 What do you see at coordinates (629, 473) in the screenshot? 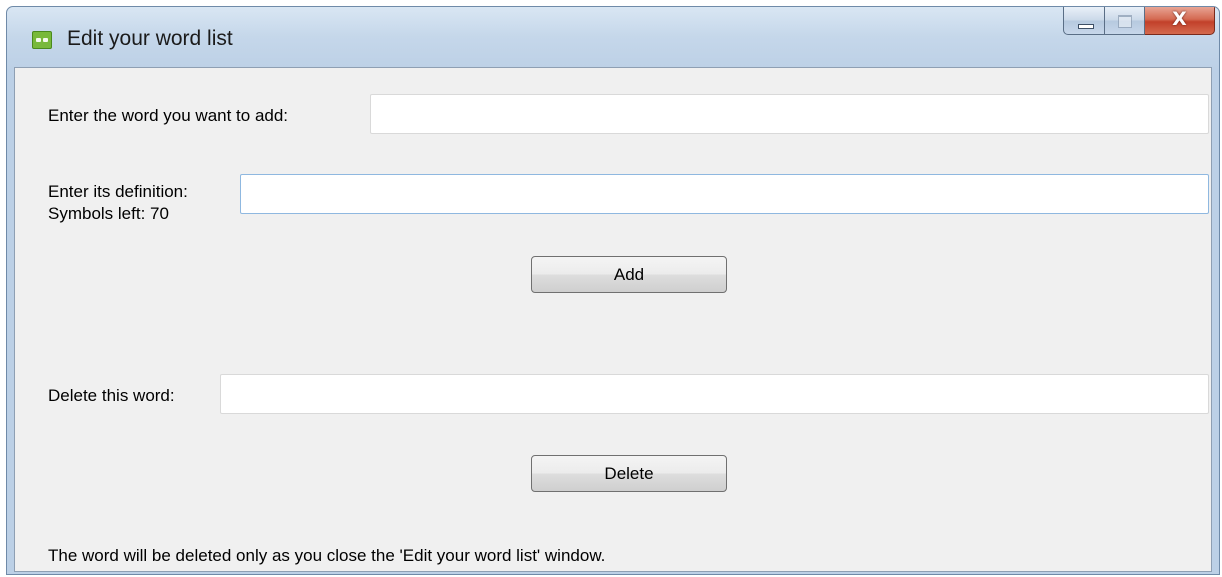
I see `delete-button: Delete` at bounding box center [629, 473].